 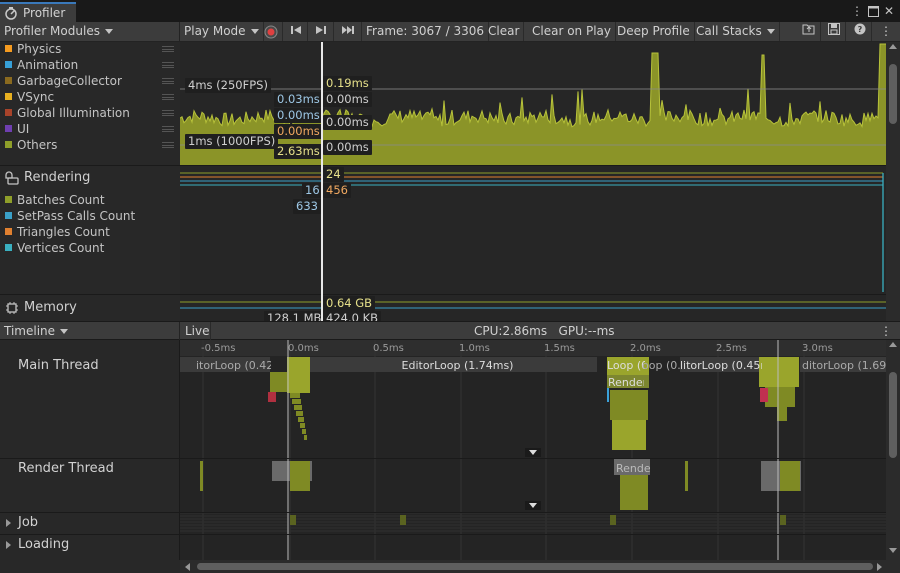 What do you see at coordinates (90, 331) in the screenshot?
I see `timeline-view-dropdown: Timeline` at bounding box center [90, 331].